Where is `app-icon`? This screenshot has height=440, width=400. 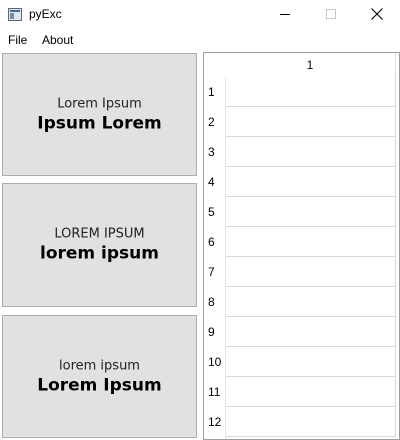 app-icon is located at coordinates (15, 14).